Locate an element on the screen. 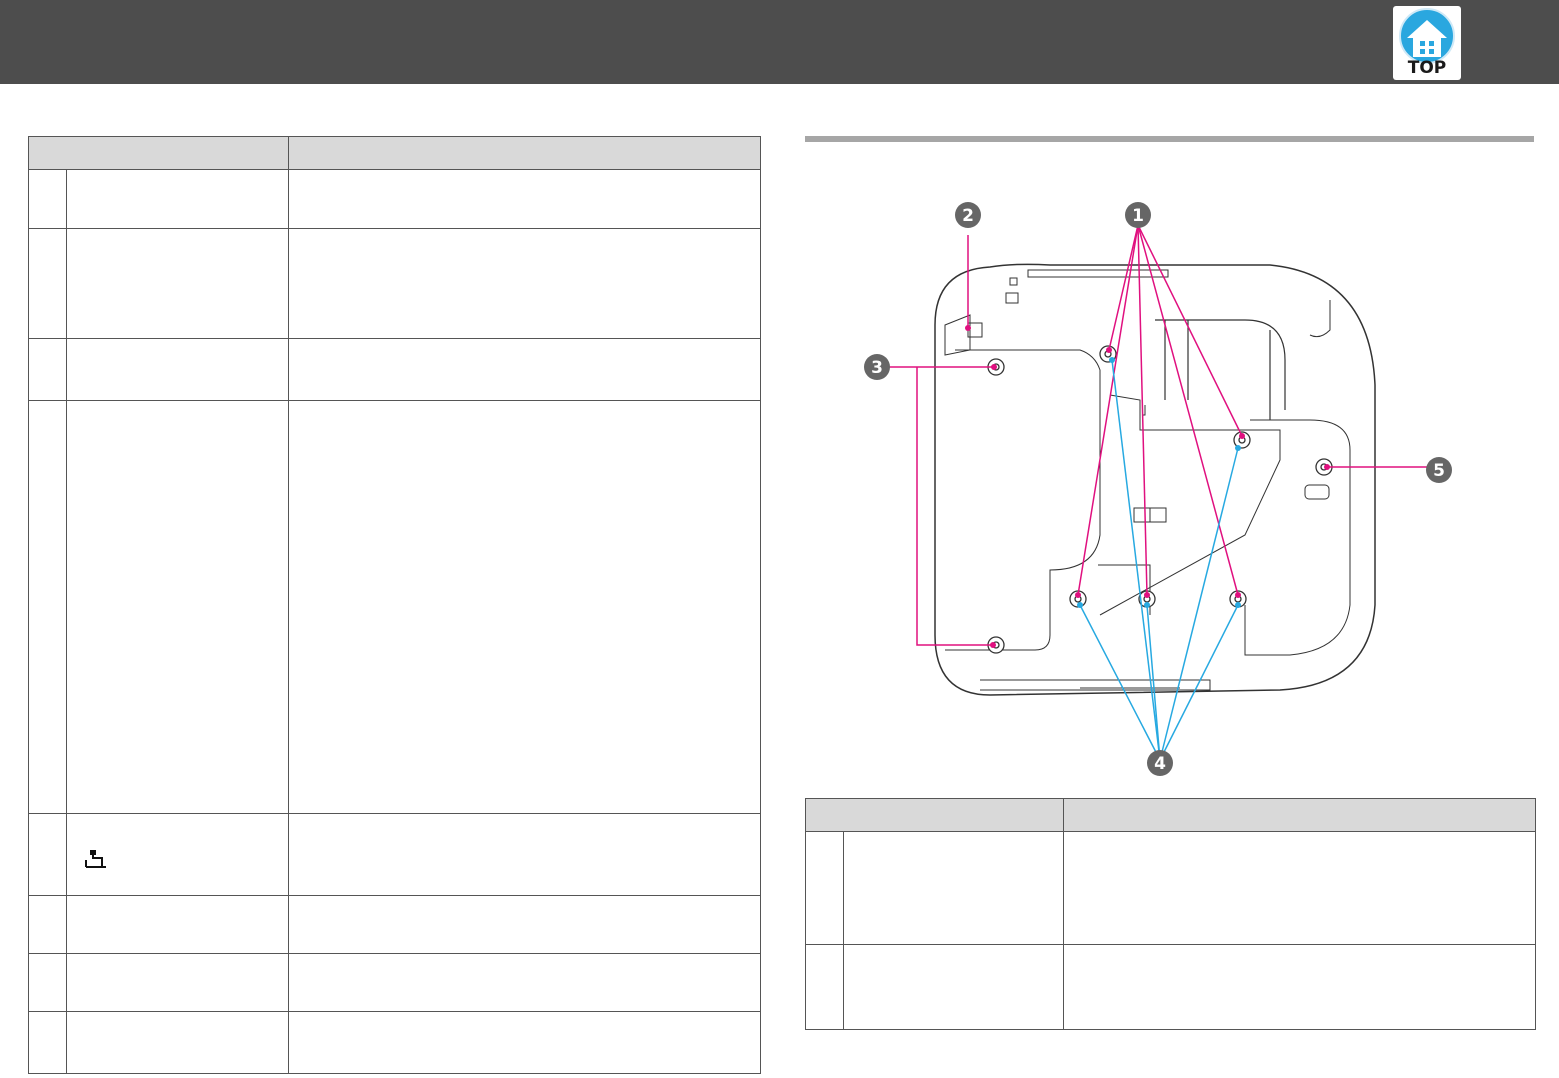 The width and height of the screenshot is (1559, 1078). svg-text: 3 is located at coordinates (877, 368).